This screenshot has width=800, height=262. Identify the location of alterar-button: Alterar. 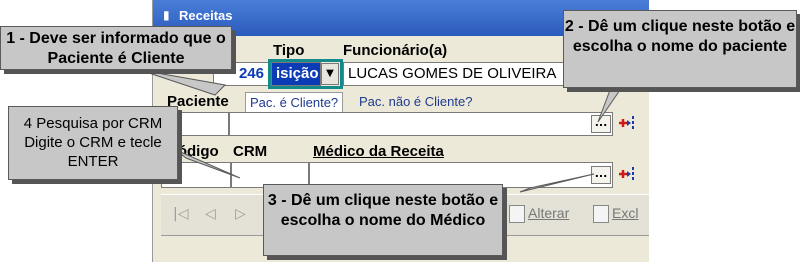
(539, 214).